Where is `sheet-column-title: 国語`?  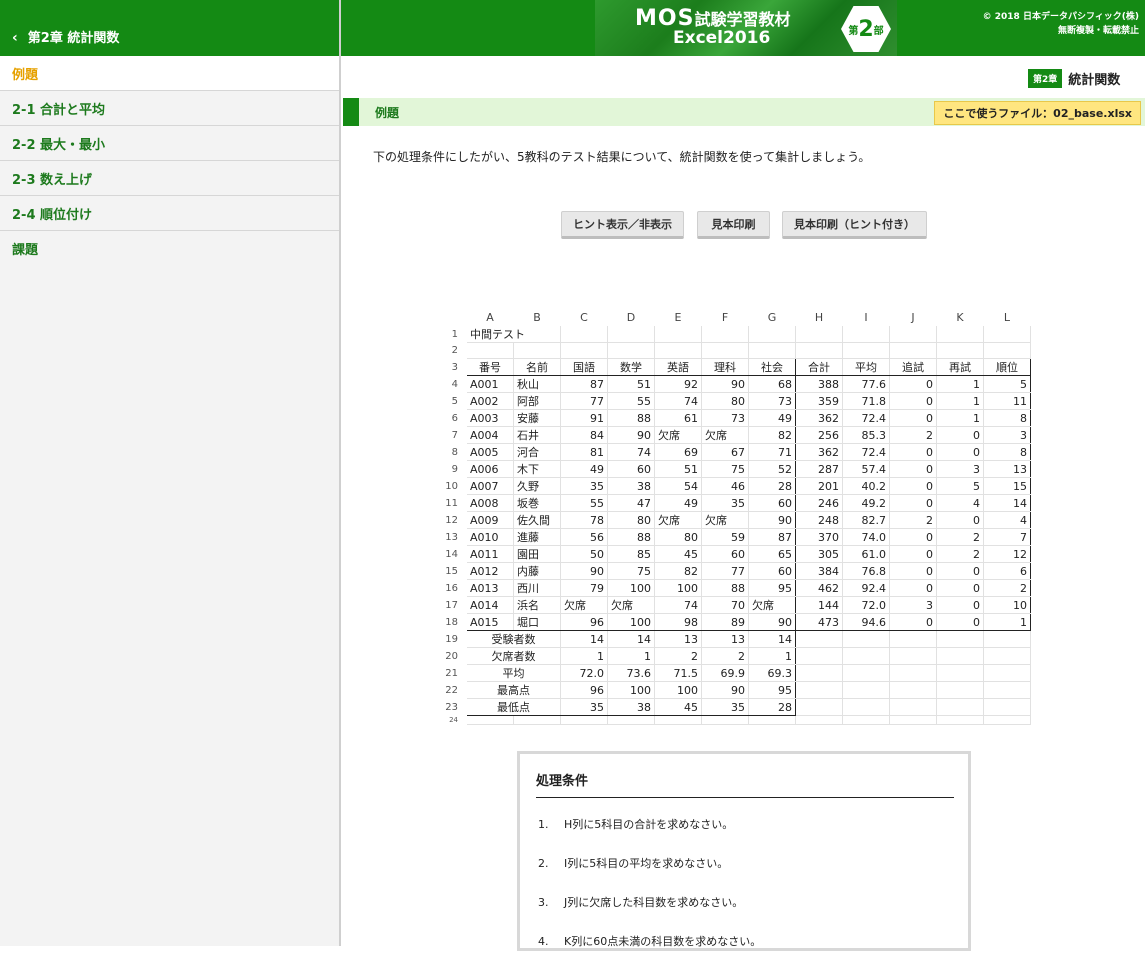
sheet-column-title: 国語 is located at coordinates (584, 367).